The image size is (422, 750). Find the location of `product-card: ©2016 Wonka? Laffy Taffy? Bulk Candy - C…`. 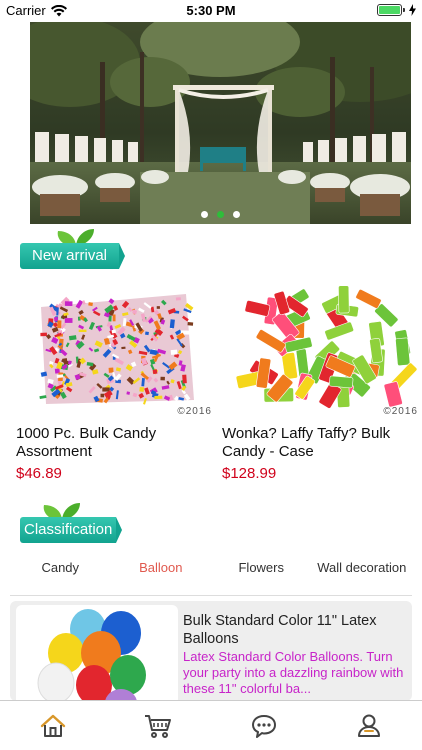

product-card: ©2016 Wonka? Laffy Taffy? Bulk Candy - C… is located at coordinates (322, 382).